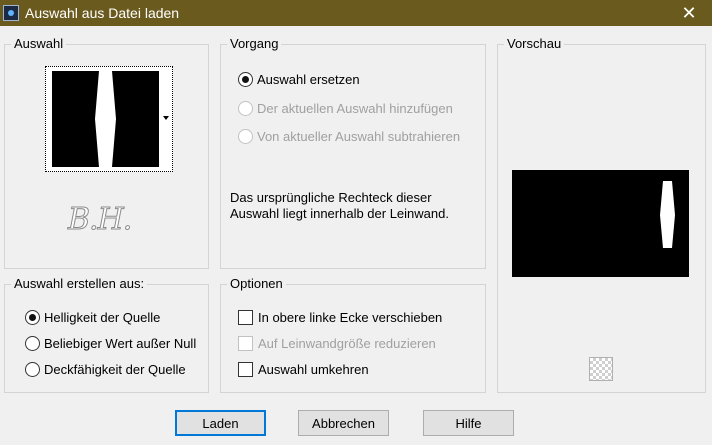  Describe the element at coordinates (39, 44) in the screenshot. I see `auswahl-group-label: Auswahl` at that location.